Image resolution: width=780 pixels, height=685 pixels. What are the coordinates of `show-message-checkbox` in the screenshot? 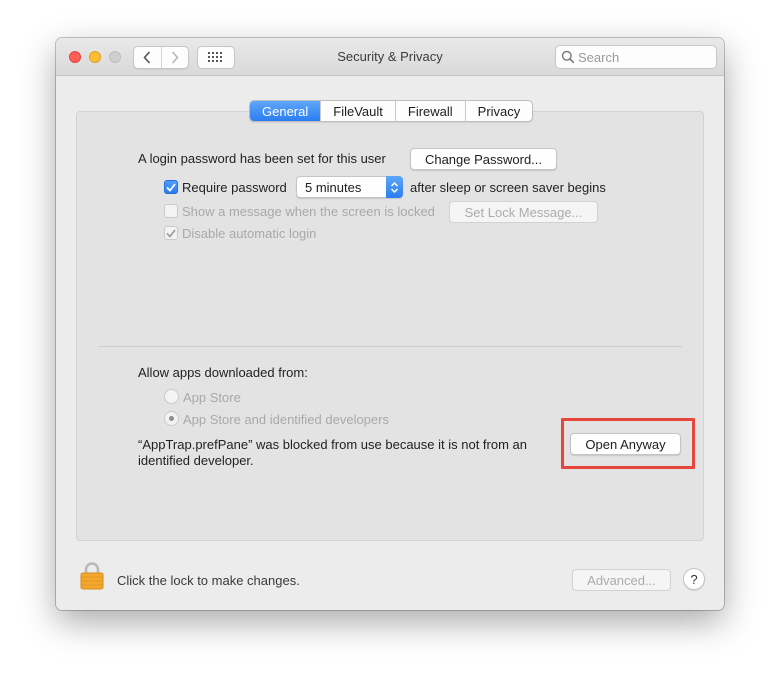 It's located at (171, 211).